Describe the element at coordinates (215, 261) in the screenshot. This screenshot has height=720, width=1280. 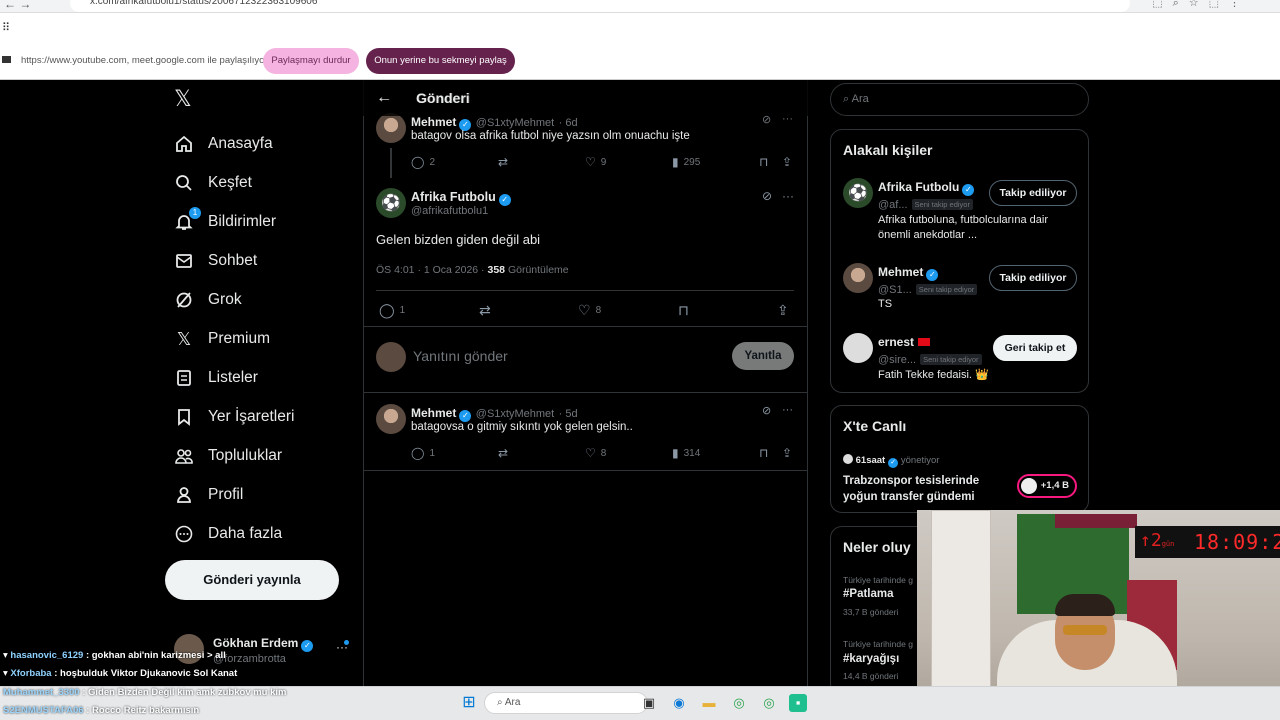
I see `sidebar-item-chat: Sohbet` at that location.